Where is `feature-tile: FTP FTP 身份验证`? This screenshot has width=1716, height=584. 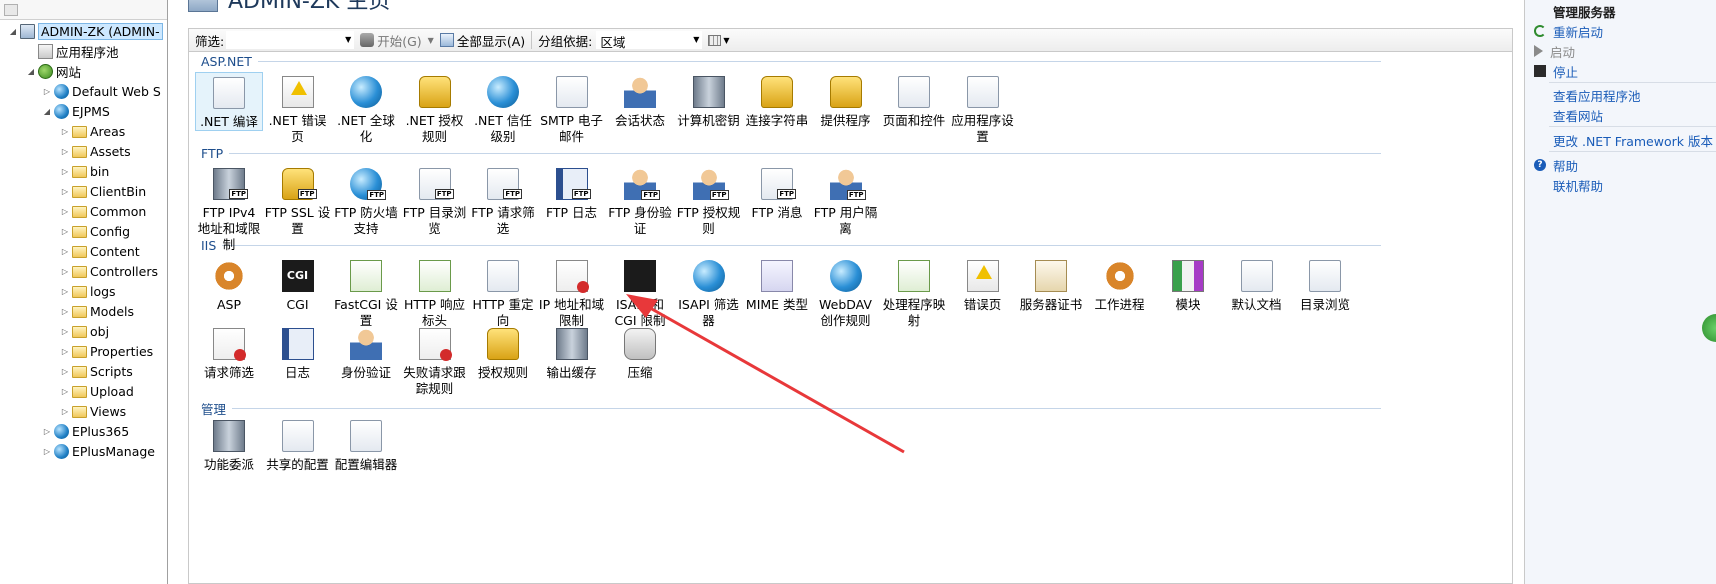 feature-tile: FTP FTP 身份验证 is located at coordinates (640, 200).